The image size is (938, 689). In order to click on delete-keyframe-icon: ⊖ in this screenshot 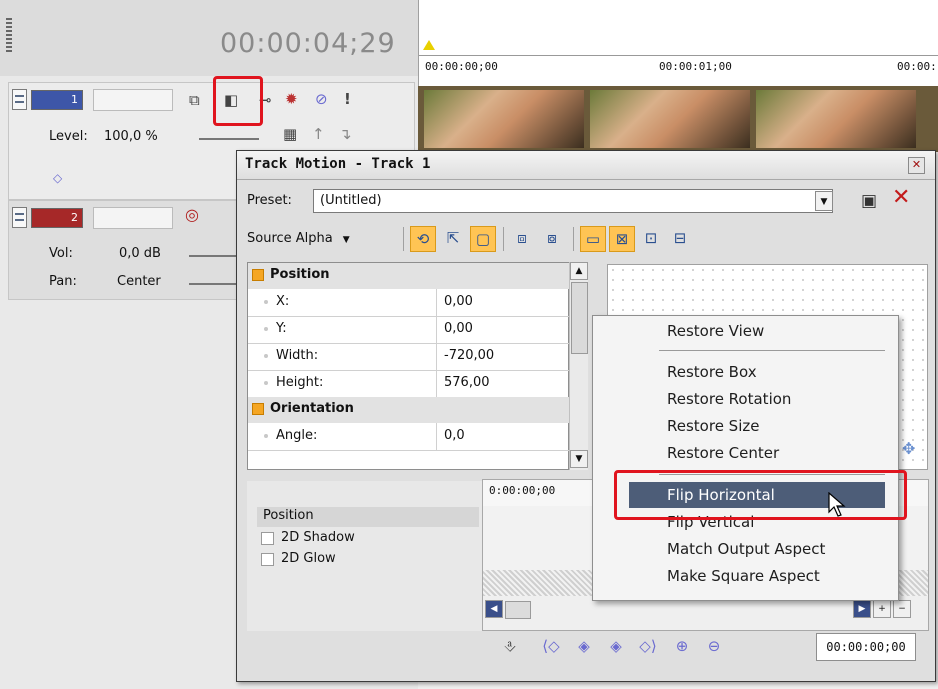, I will do `click(714, 646)`.